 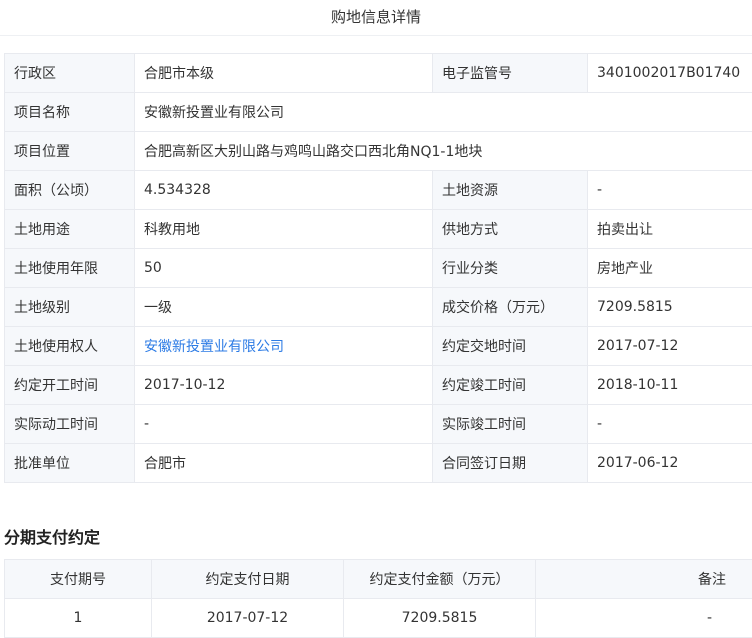 I want to click on col-header-period: 支付期号, so click(x=78, y=579).